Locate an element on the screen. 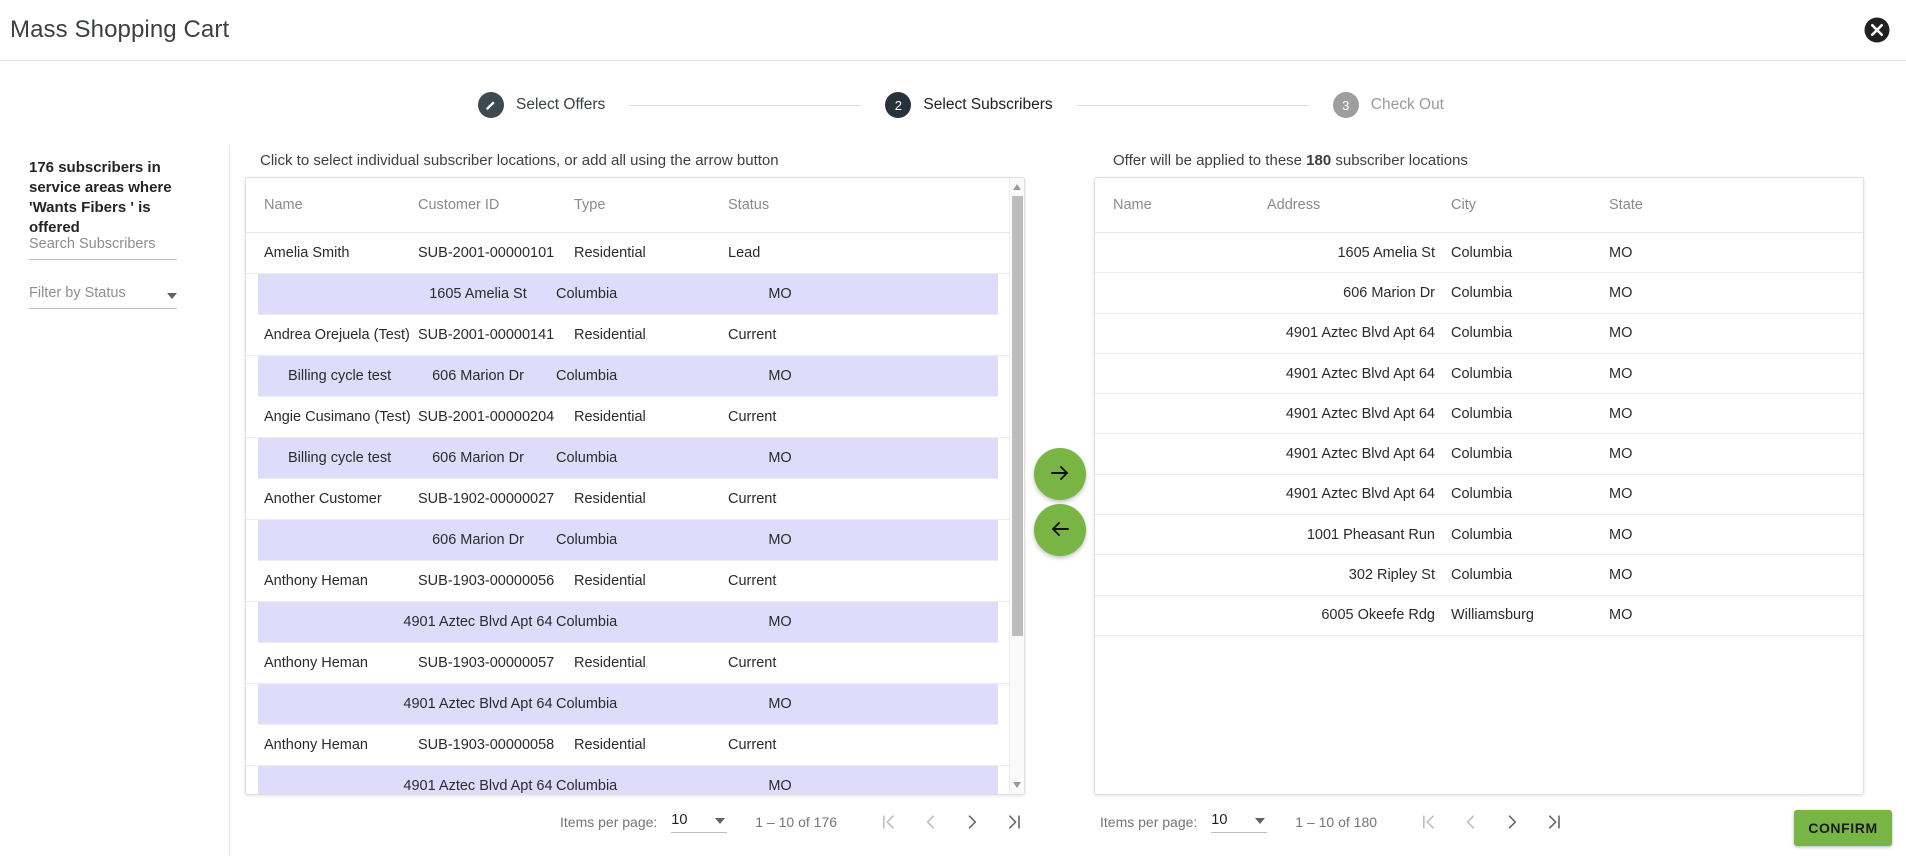 Image resolution: width=1906 pixels, height=856 pixels. cell-name: Anthony Heman is located at coordinates (316, 663).